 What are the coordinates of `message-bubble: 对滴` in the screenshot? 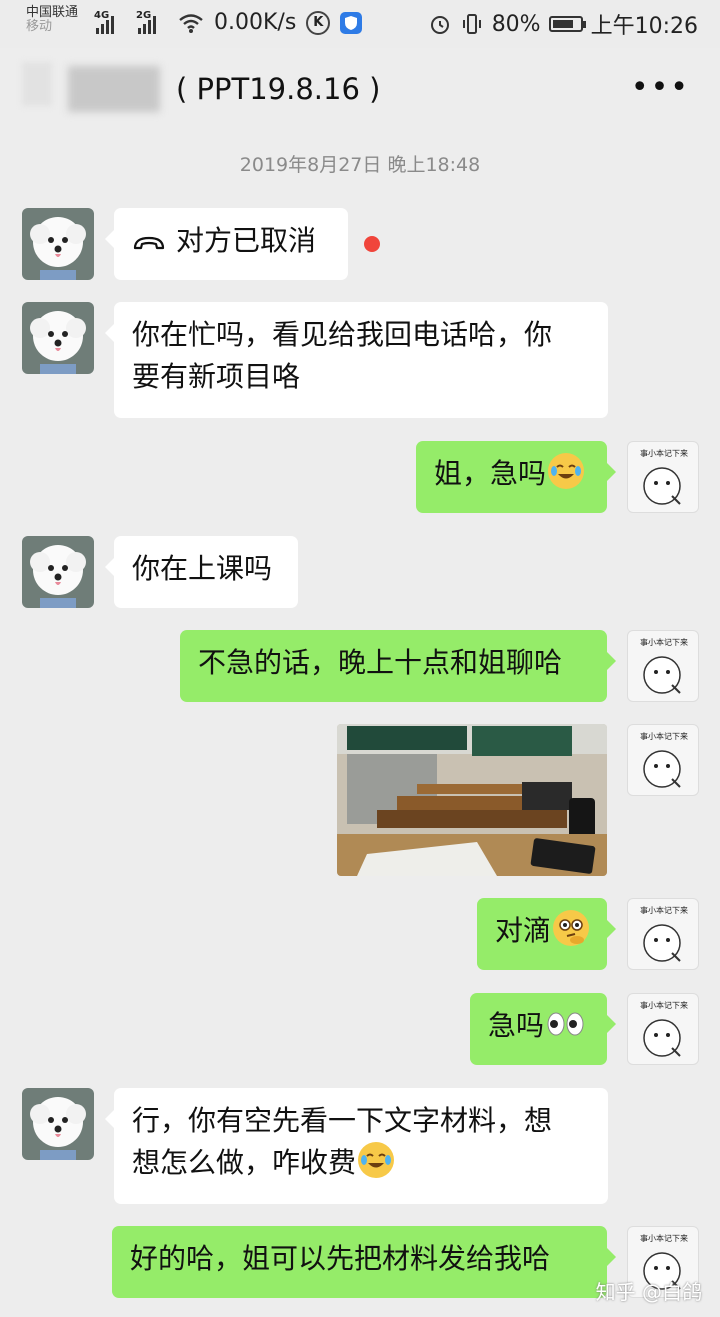 It's located at (546, 934).